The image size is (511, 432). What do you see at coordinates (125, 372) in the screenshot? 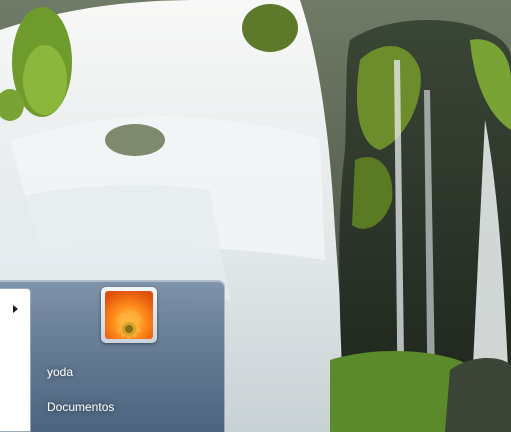
I see `start-item-user: yoda` at bounding box center [125, 372].